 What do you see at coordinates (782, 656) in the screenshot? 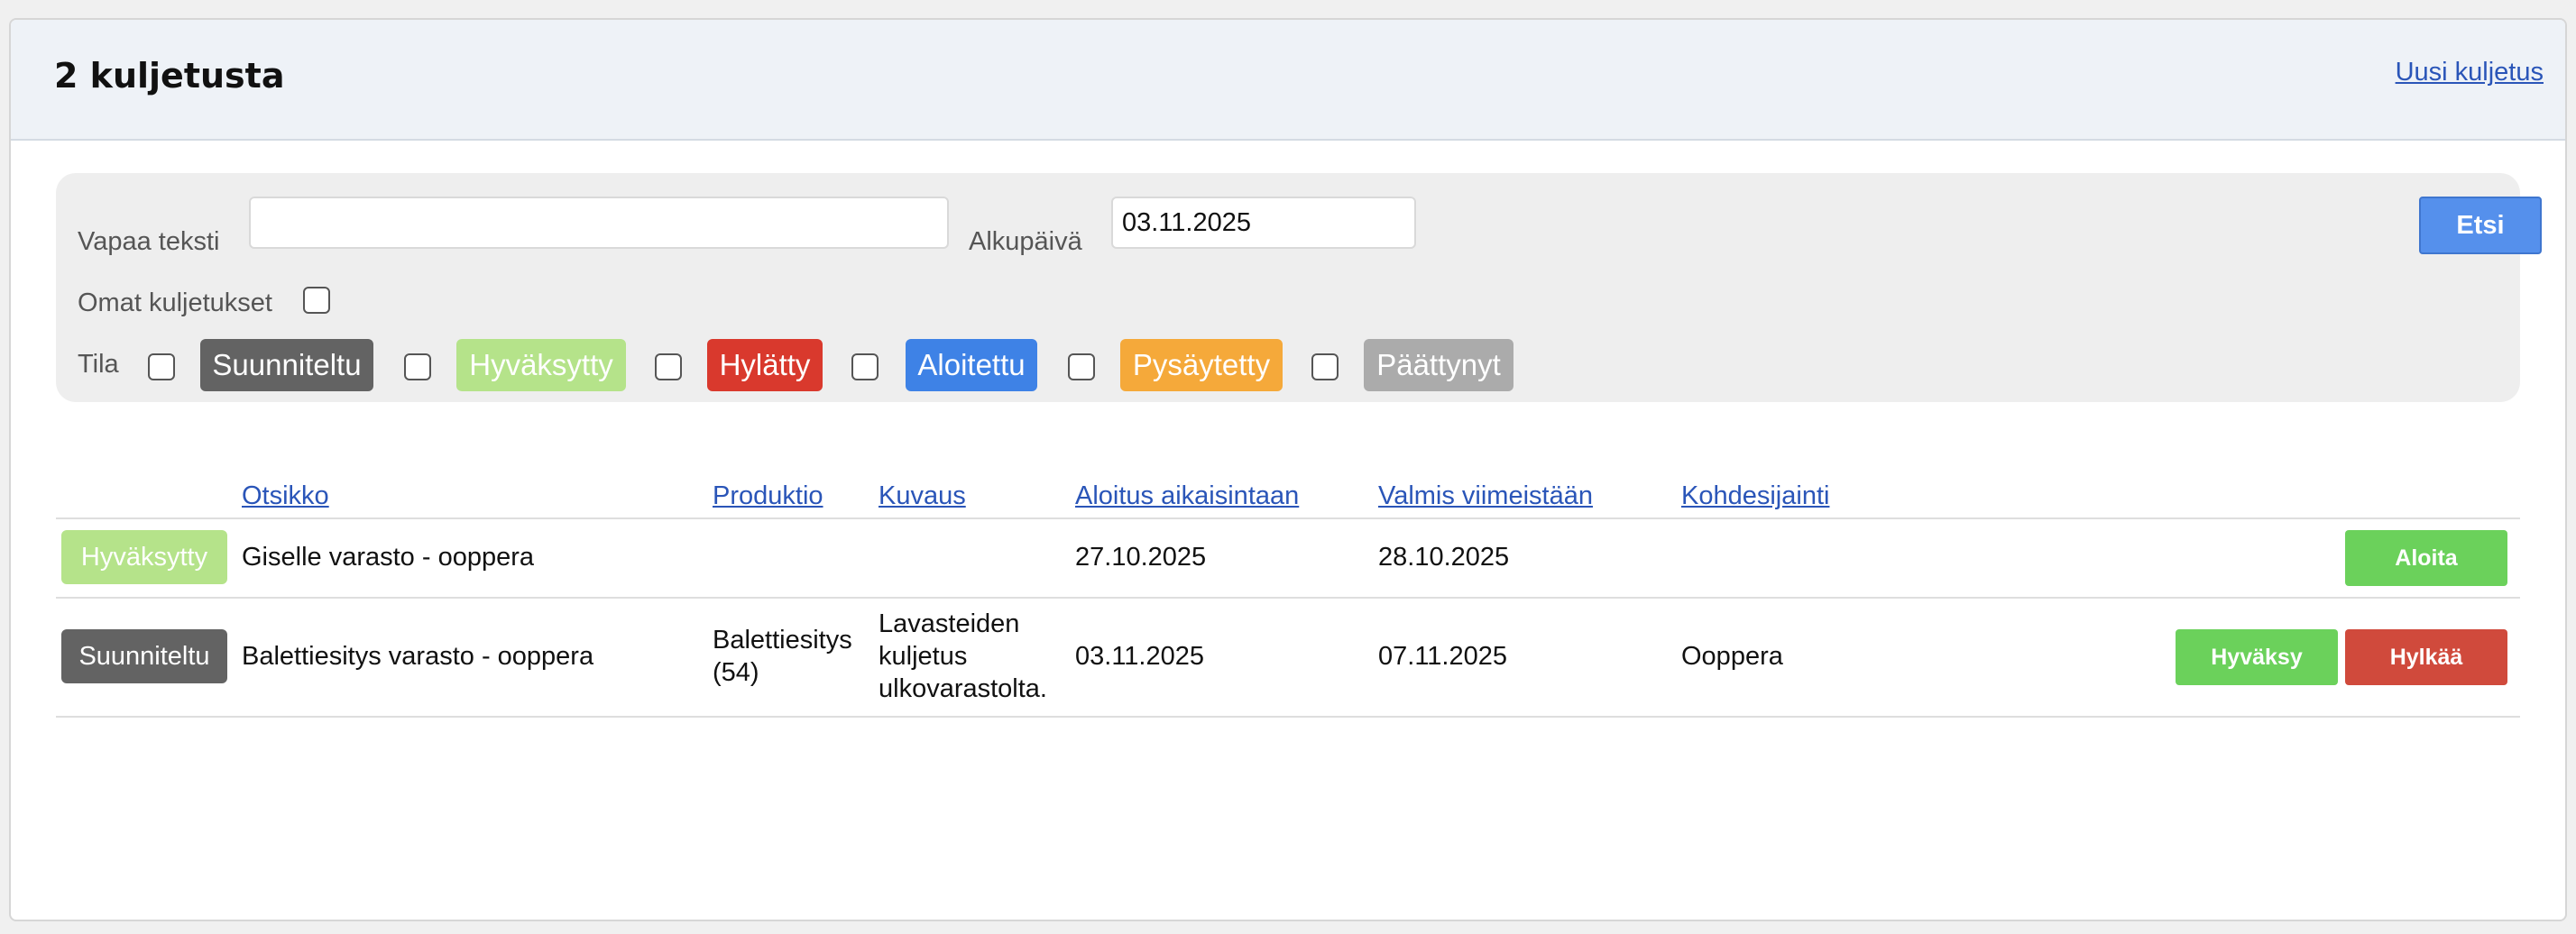
I see `row-production: Balettiesitys (54)` at bounding box center [782, 656].